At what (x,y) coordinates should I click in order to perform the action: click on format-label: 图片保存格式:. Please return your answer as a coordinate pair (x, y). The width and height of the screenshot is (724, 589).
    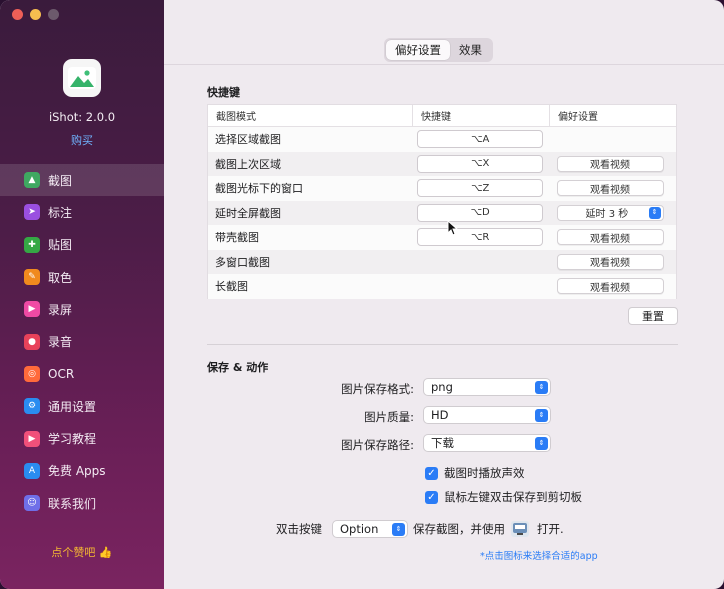
    Looking at the image, I should click on (377, 389).